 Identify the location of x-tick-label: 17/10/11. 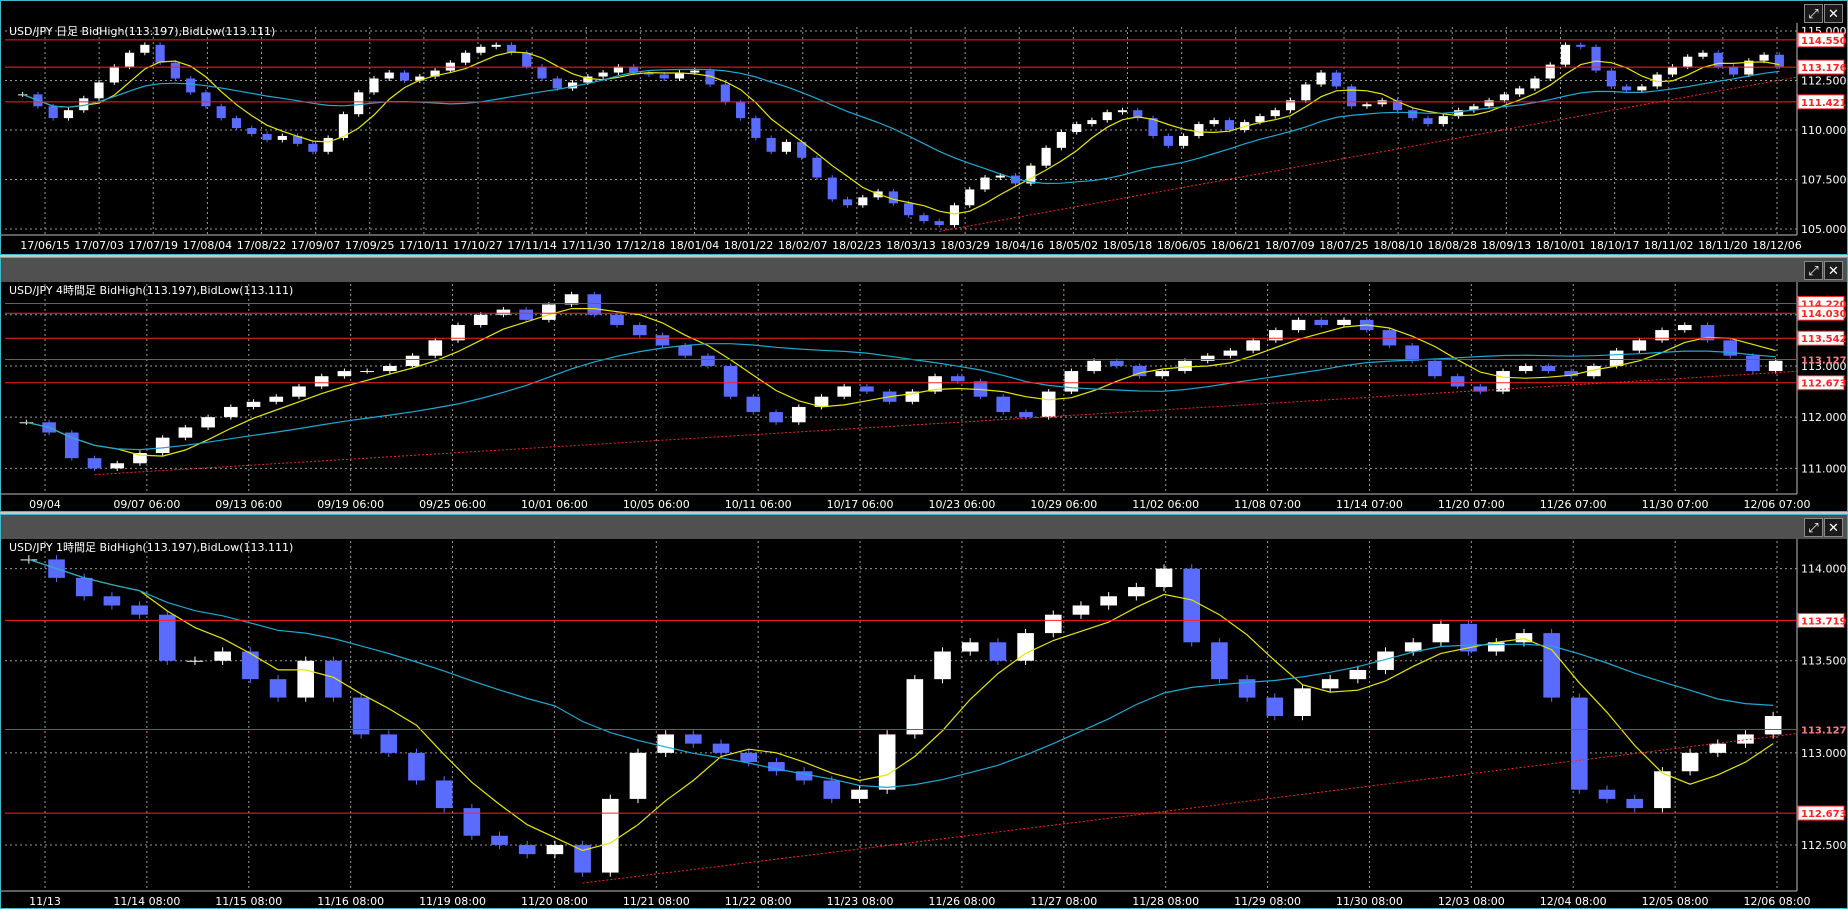
(423, 245).